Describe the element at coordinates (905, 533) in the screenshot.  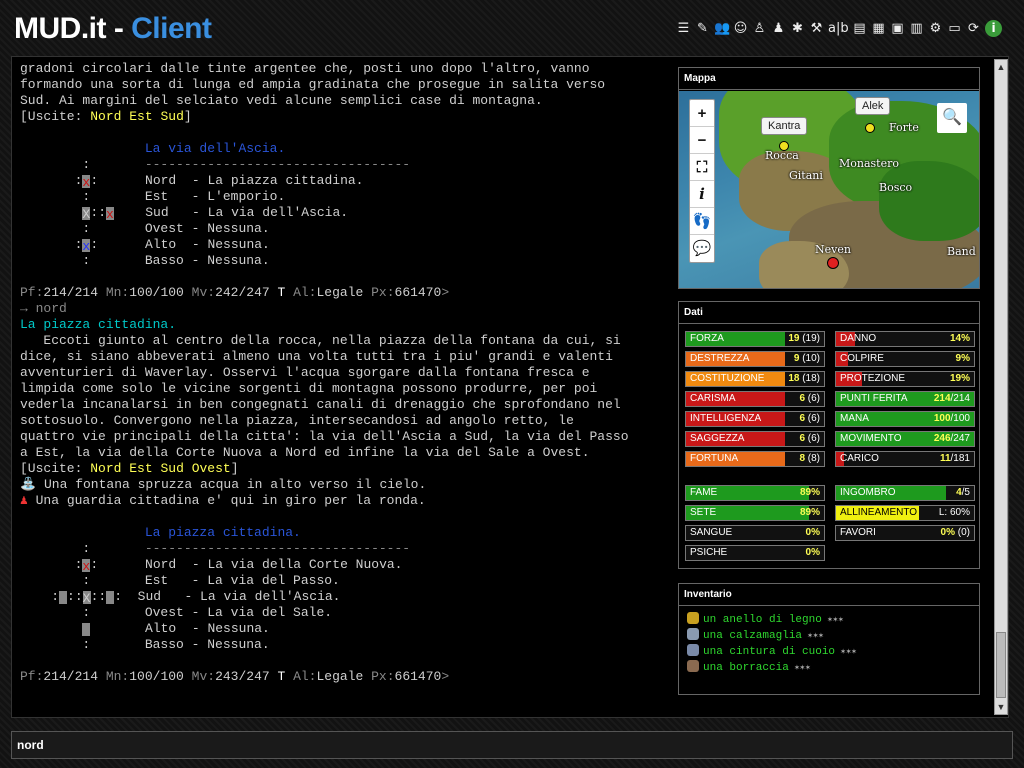
I see `stat-bar-favori: FAVORI 0% (0)` at that location.